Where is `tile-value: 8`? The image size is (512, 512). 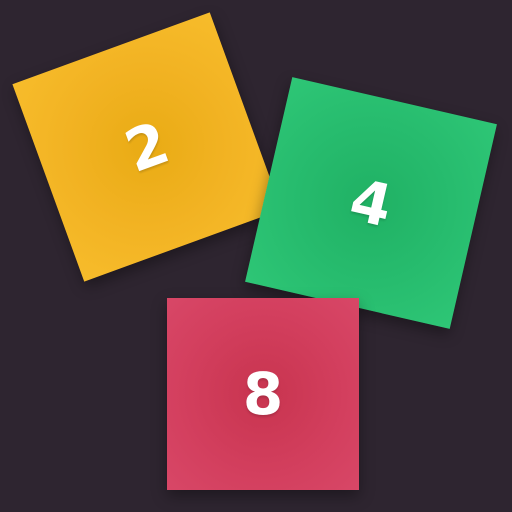
tile-value: 8 is located at coordinates (263, 394).